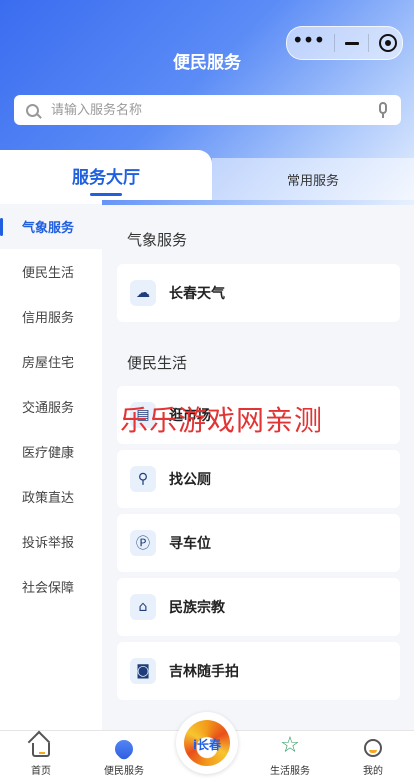 This screenshot has height=781, width=414. Describe the element at coordinates (383, 110) in the screenshot. I see `mic-icon` at that location.